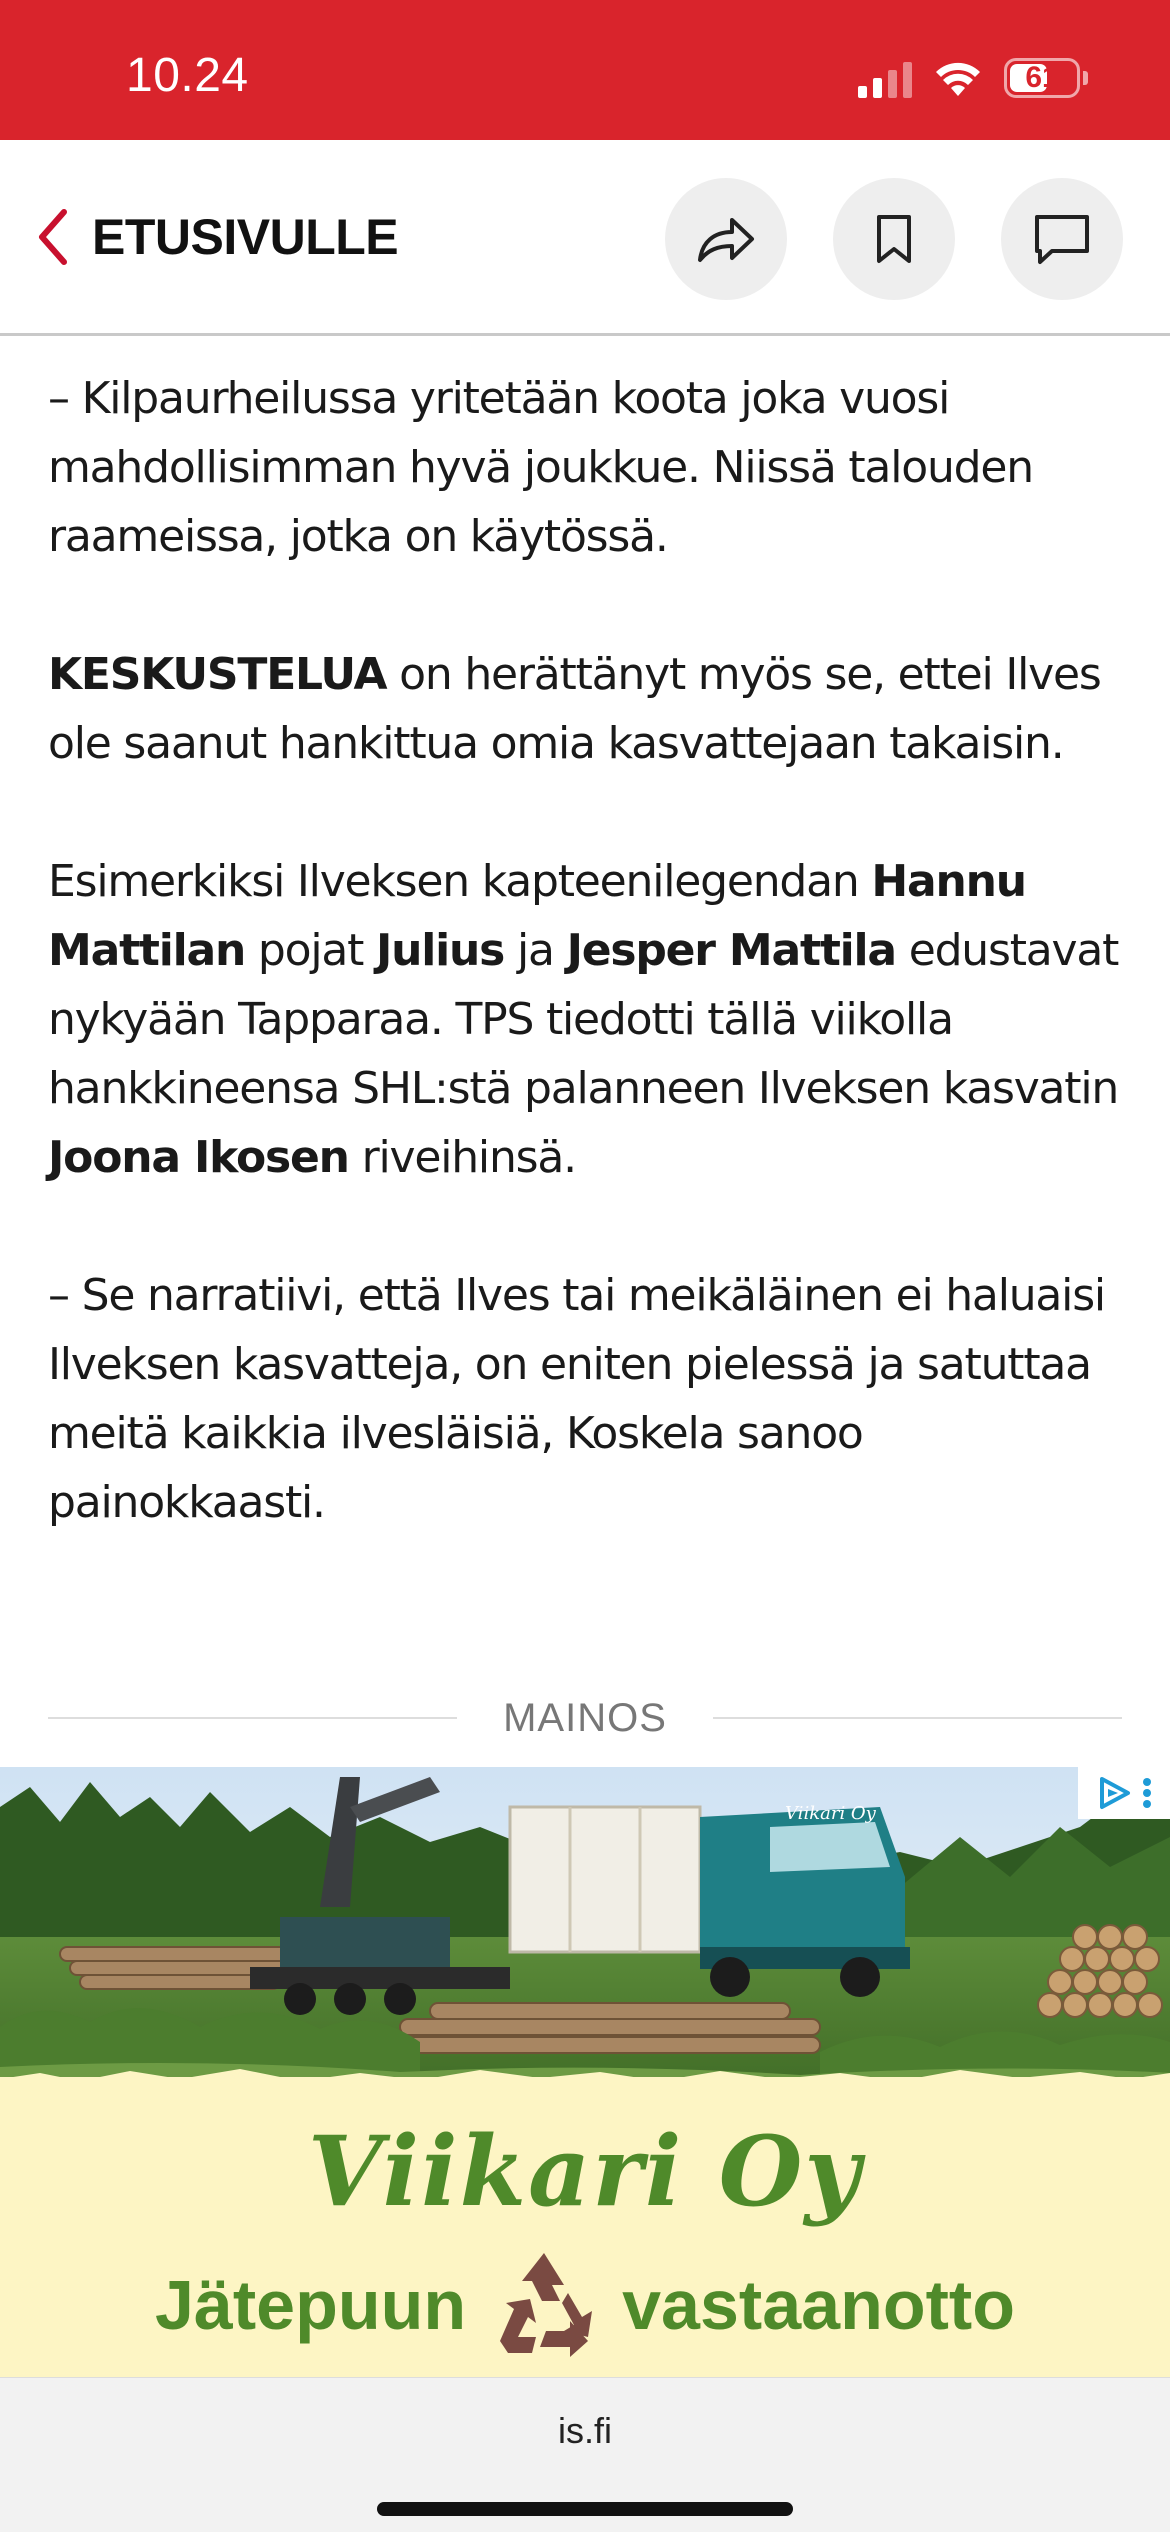 The image size is (1170, 2532). I want to click on ad-divider: MAINOS, so click(585, 1718).